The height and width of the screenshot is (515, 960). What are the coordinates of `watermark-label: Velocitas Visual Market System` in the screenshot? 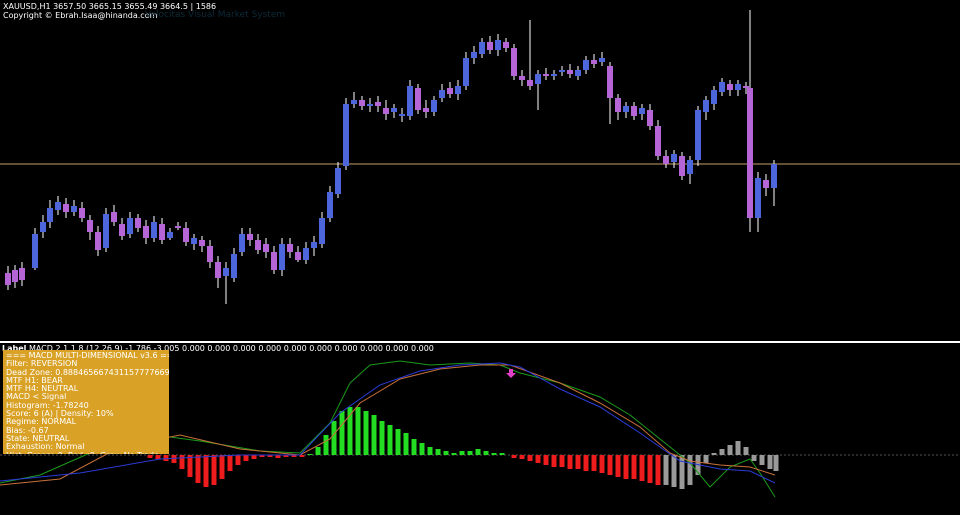 It's located at (215, 15).